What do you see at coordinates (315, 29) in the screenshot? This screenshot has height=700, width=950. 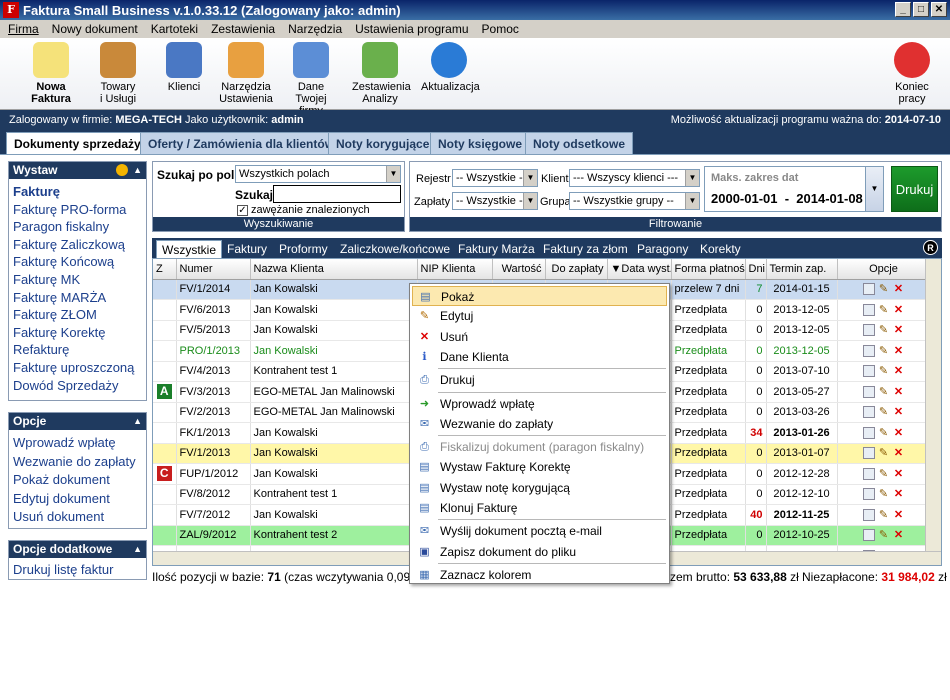 I see `menu-narzedzia: Narzędzia` at bounding box center [315, 29].